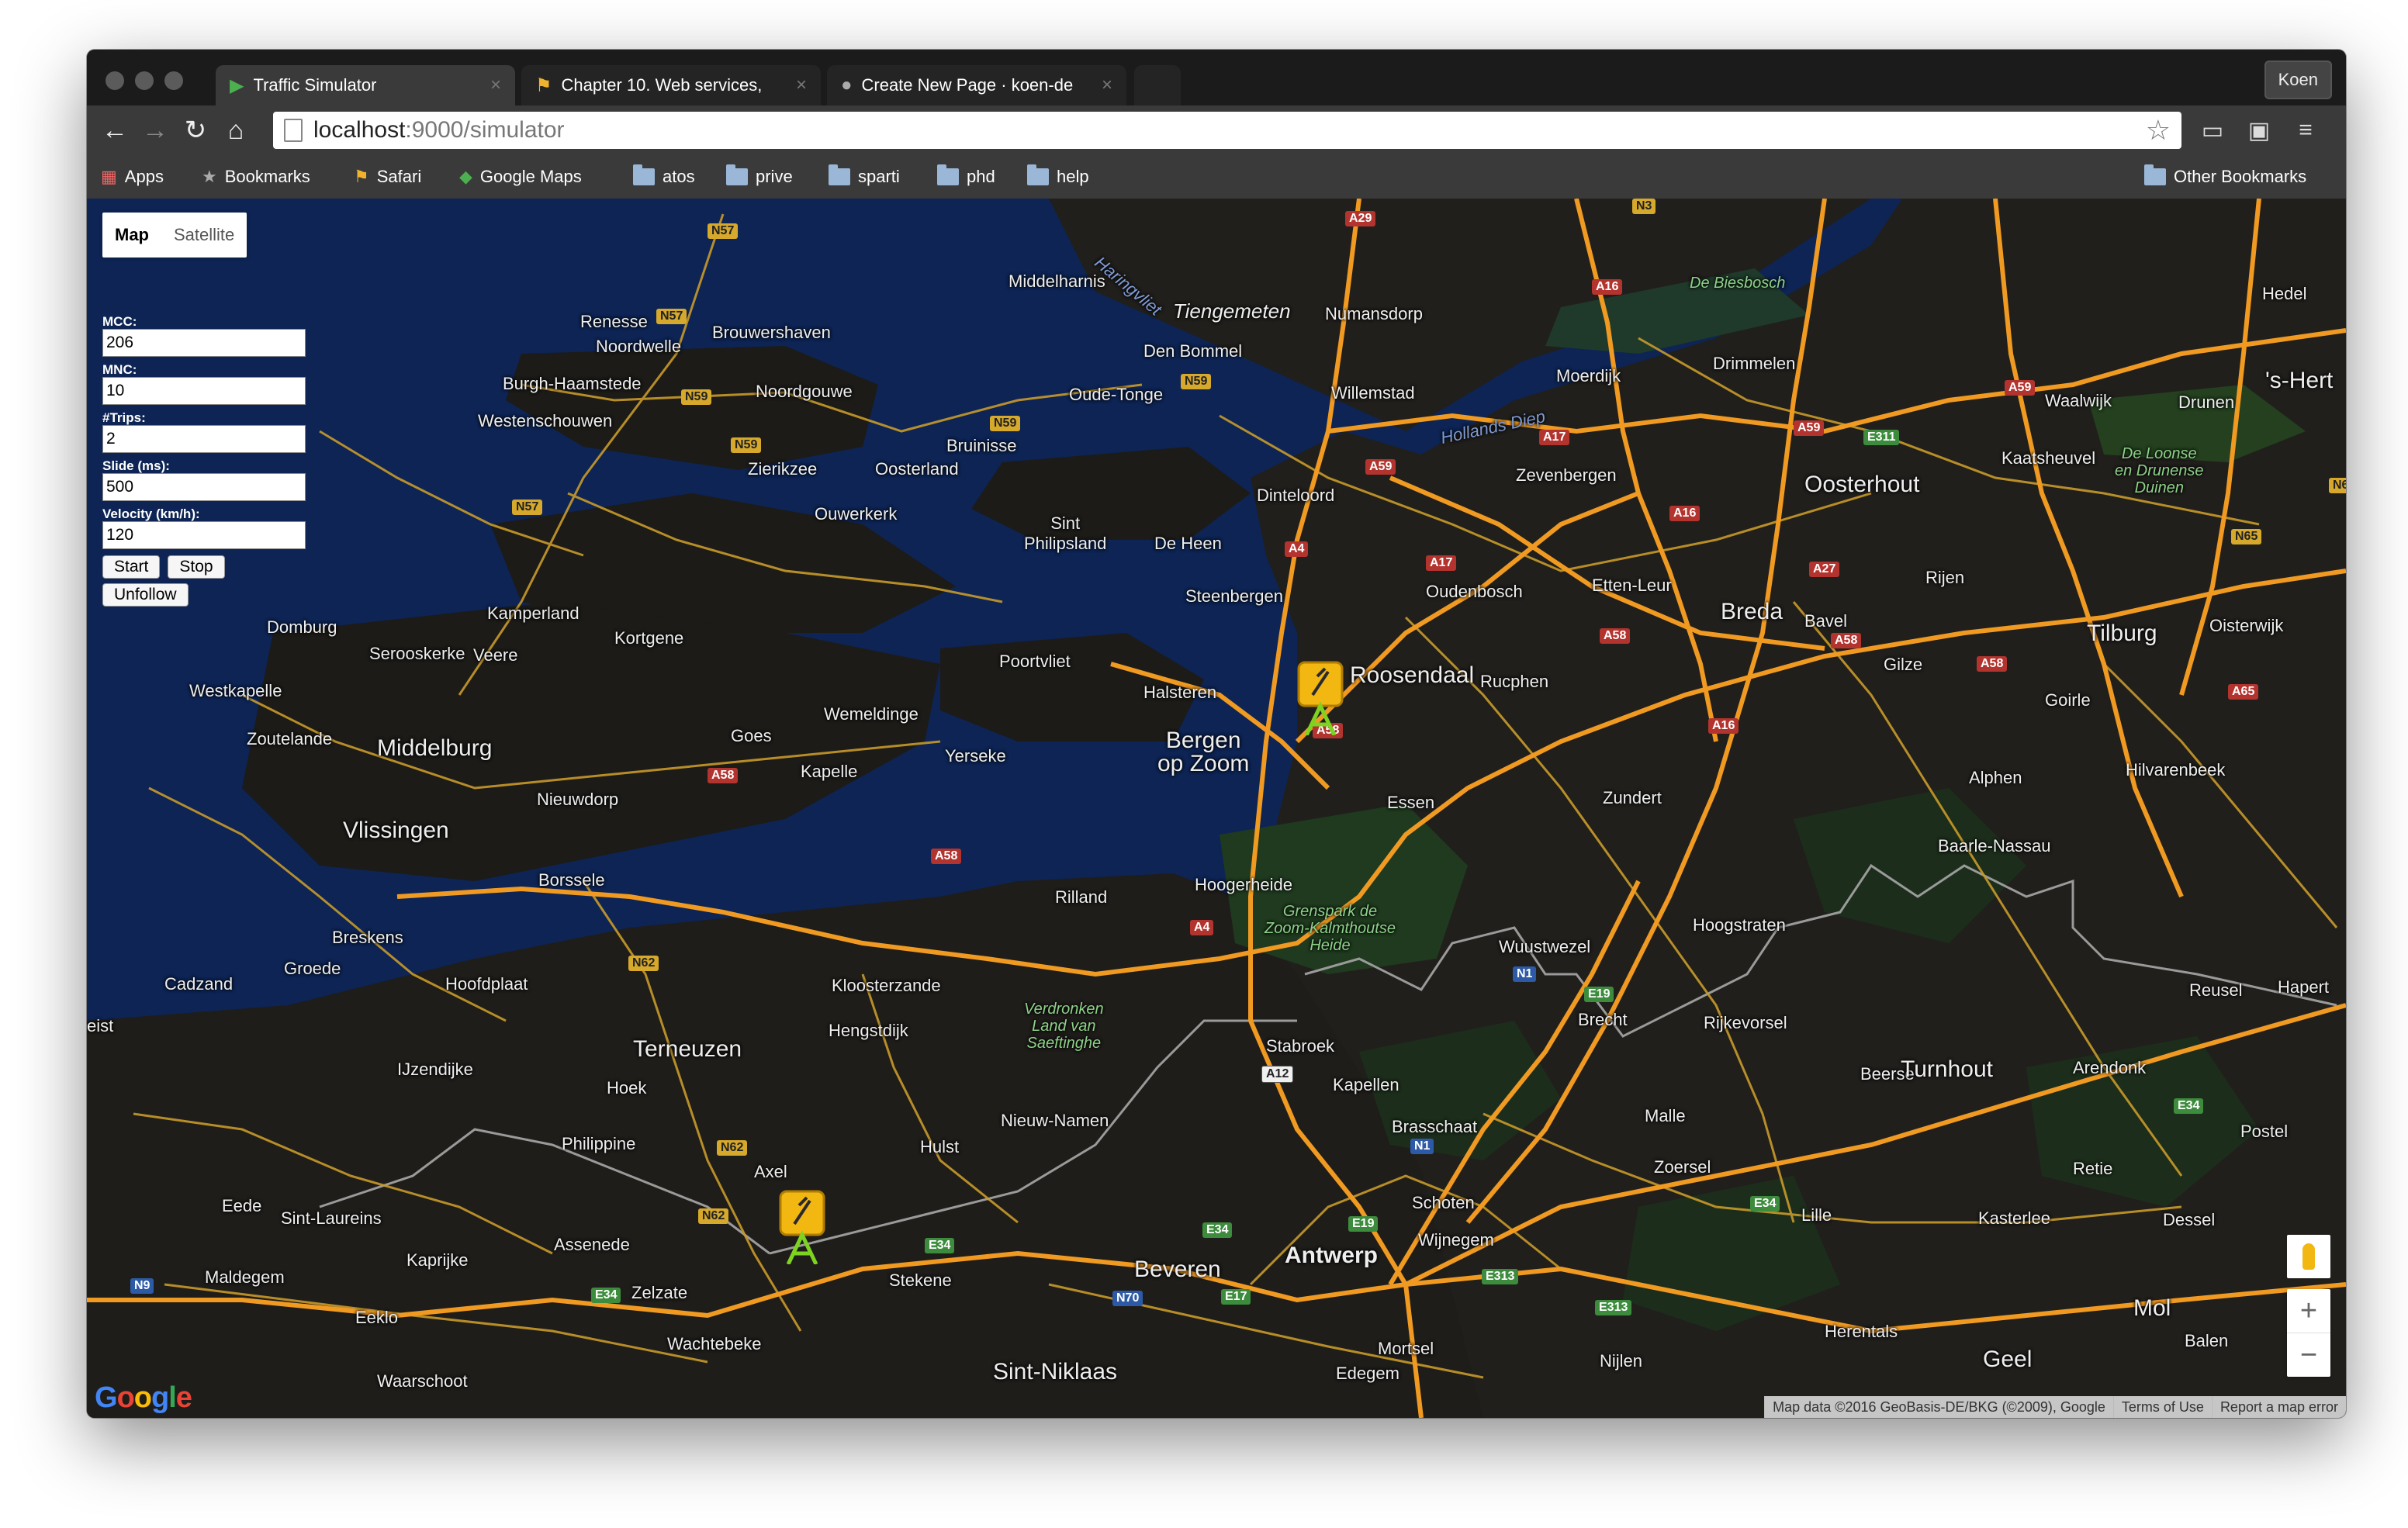 The height and width of the screenshot is (1528, 2408). What do you see at coordinates (2158, 130) in the screenshot?
I see `star-icon: ☆` at bounding box center [2158, 130].